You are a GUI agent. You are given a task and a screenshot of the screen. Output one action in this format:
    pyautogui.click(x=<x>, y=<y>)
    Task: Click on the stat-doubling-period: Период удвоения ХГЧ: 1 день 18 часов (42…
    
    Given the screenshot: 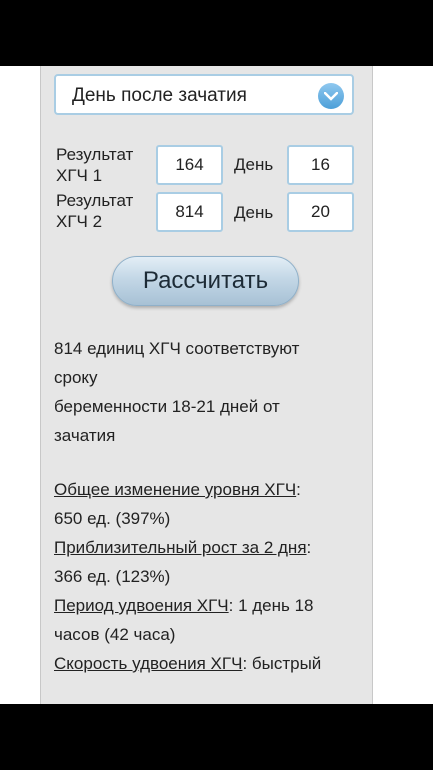 What is the action you would take?
    pyautogui.click(x=204, y=620)
    